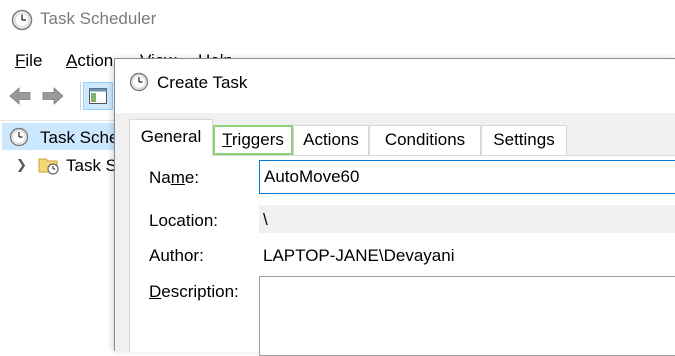 The image size is (675, 356). What do you see at coordinates (467, 177) in the screenshot?
I see `task-name-input` at bounding box center [467, 177].